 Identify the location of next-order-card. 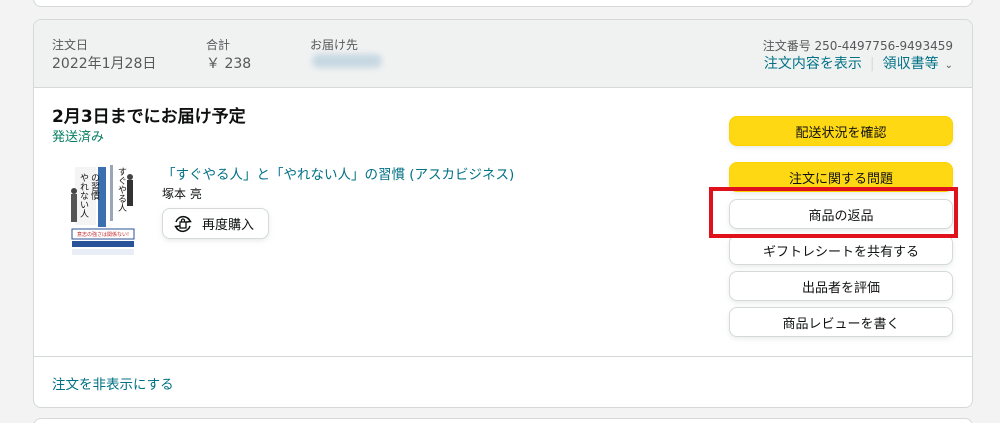
(503, 420).